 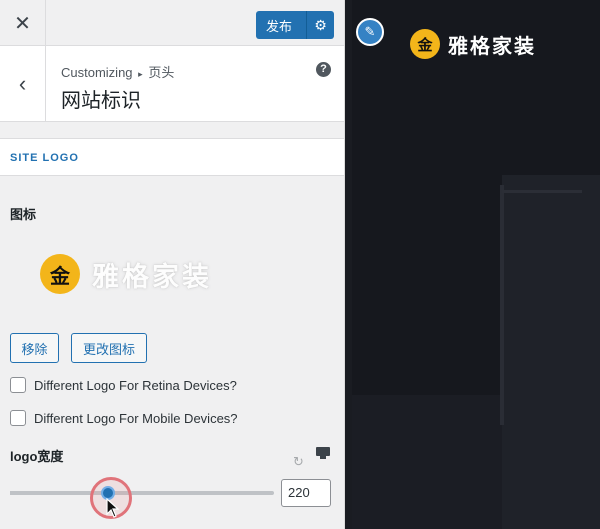 I want to click on retina-logo-checkbox, so click(x=18, y=385).